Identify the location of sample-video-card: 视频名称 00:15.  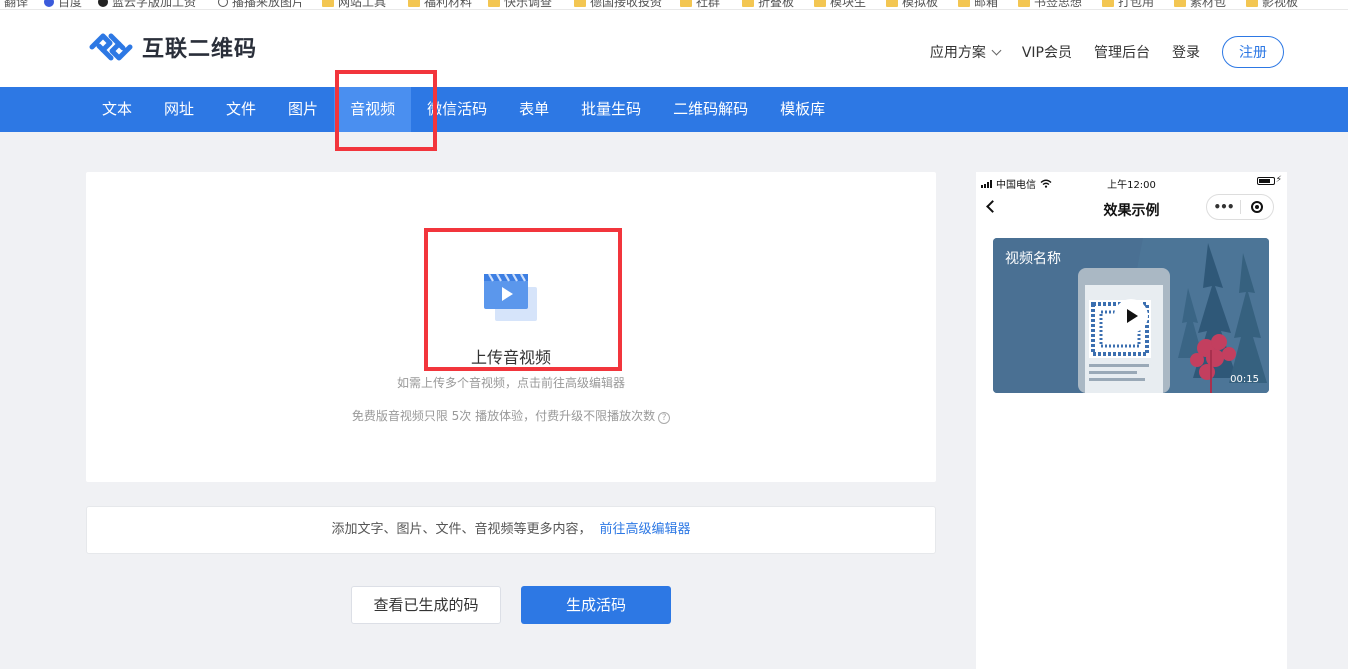
(1131, 315).